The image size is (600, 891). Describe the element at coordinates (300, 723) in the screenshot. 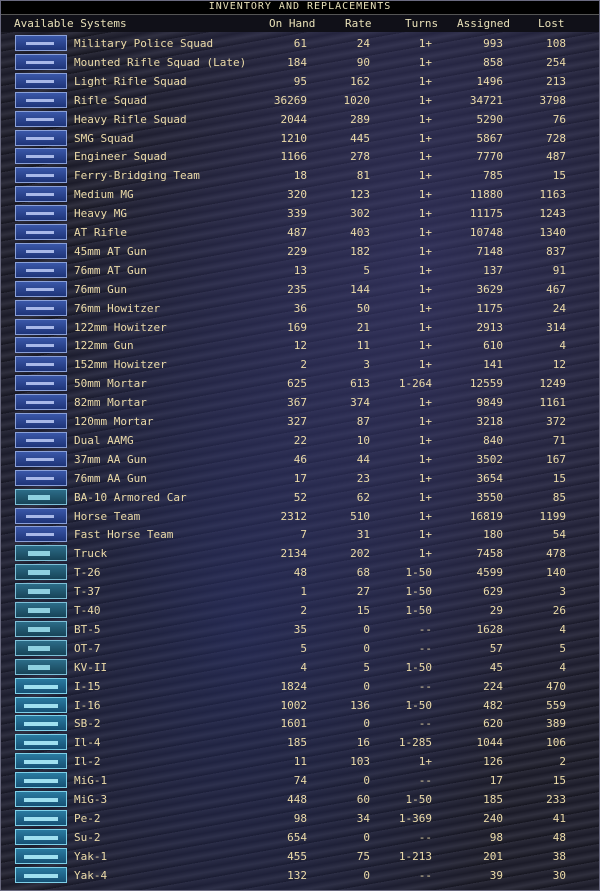

I see `table-row: SB-2 1601 0 -- 620 389` at that location.